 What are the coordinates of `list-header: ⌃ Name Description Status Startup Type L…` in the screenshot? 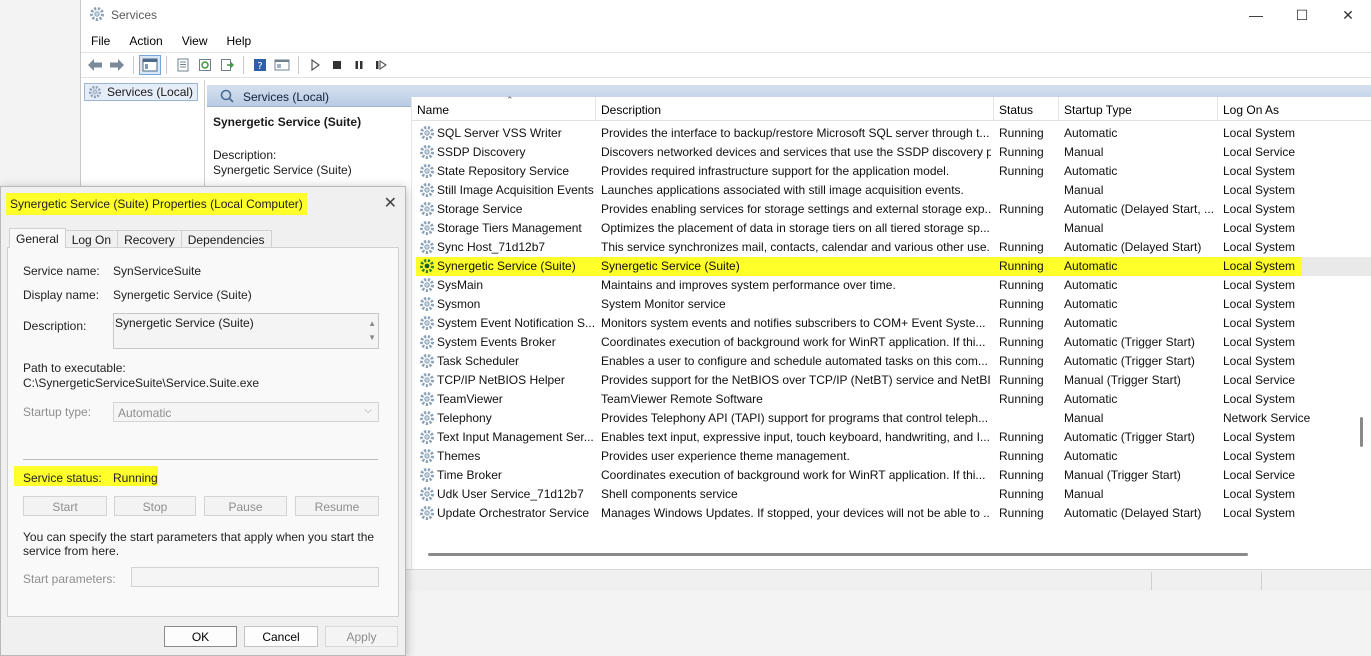 It's located at (891, 108).